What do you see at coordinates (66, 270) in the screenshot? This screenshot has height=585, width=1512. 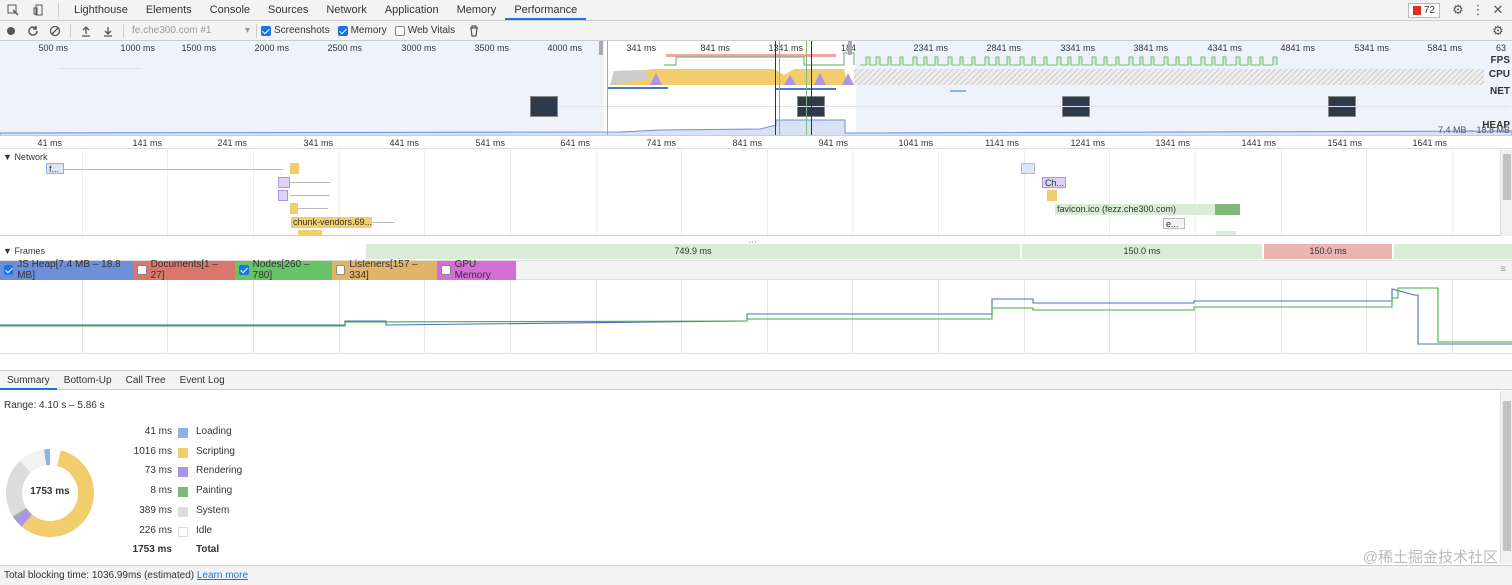 I see `js-heap-counter: JS Heap[7.4 MB – 18.8 MB]` at bounding box center [66, 270].